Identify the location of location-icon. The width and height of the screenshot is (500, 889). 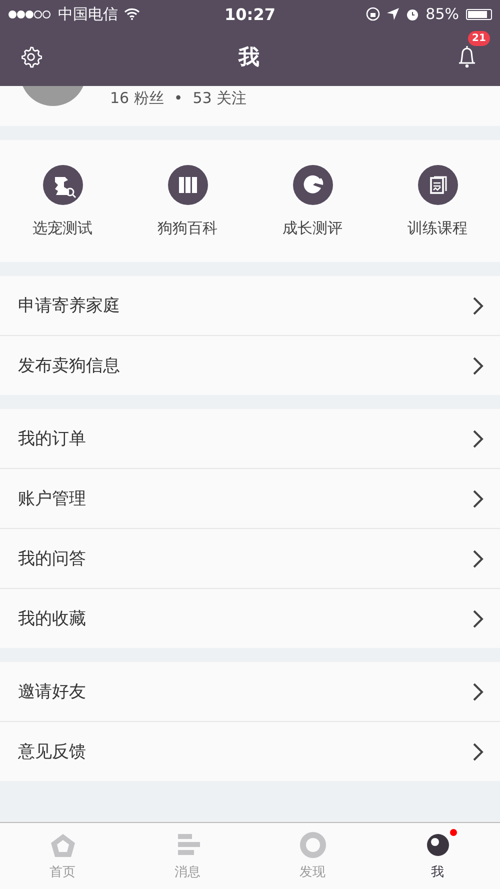
(392, 14).